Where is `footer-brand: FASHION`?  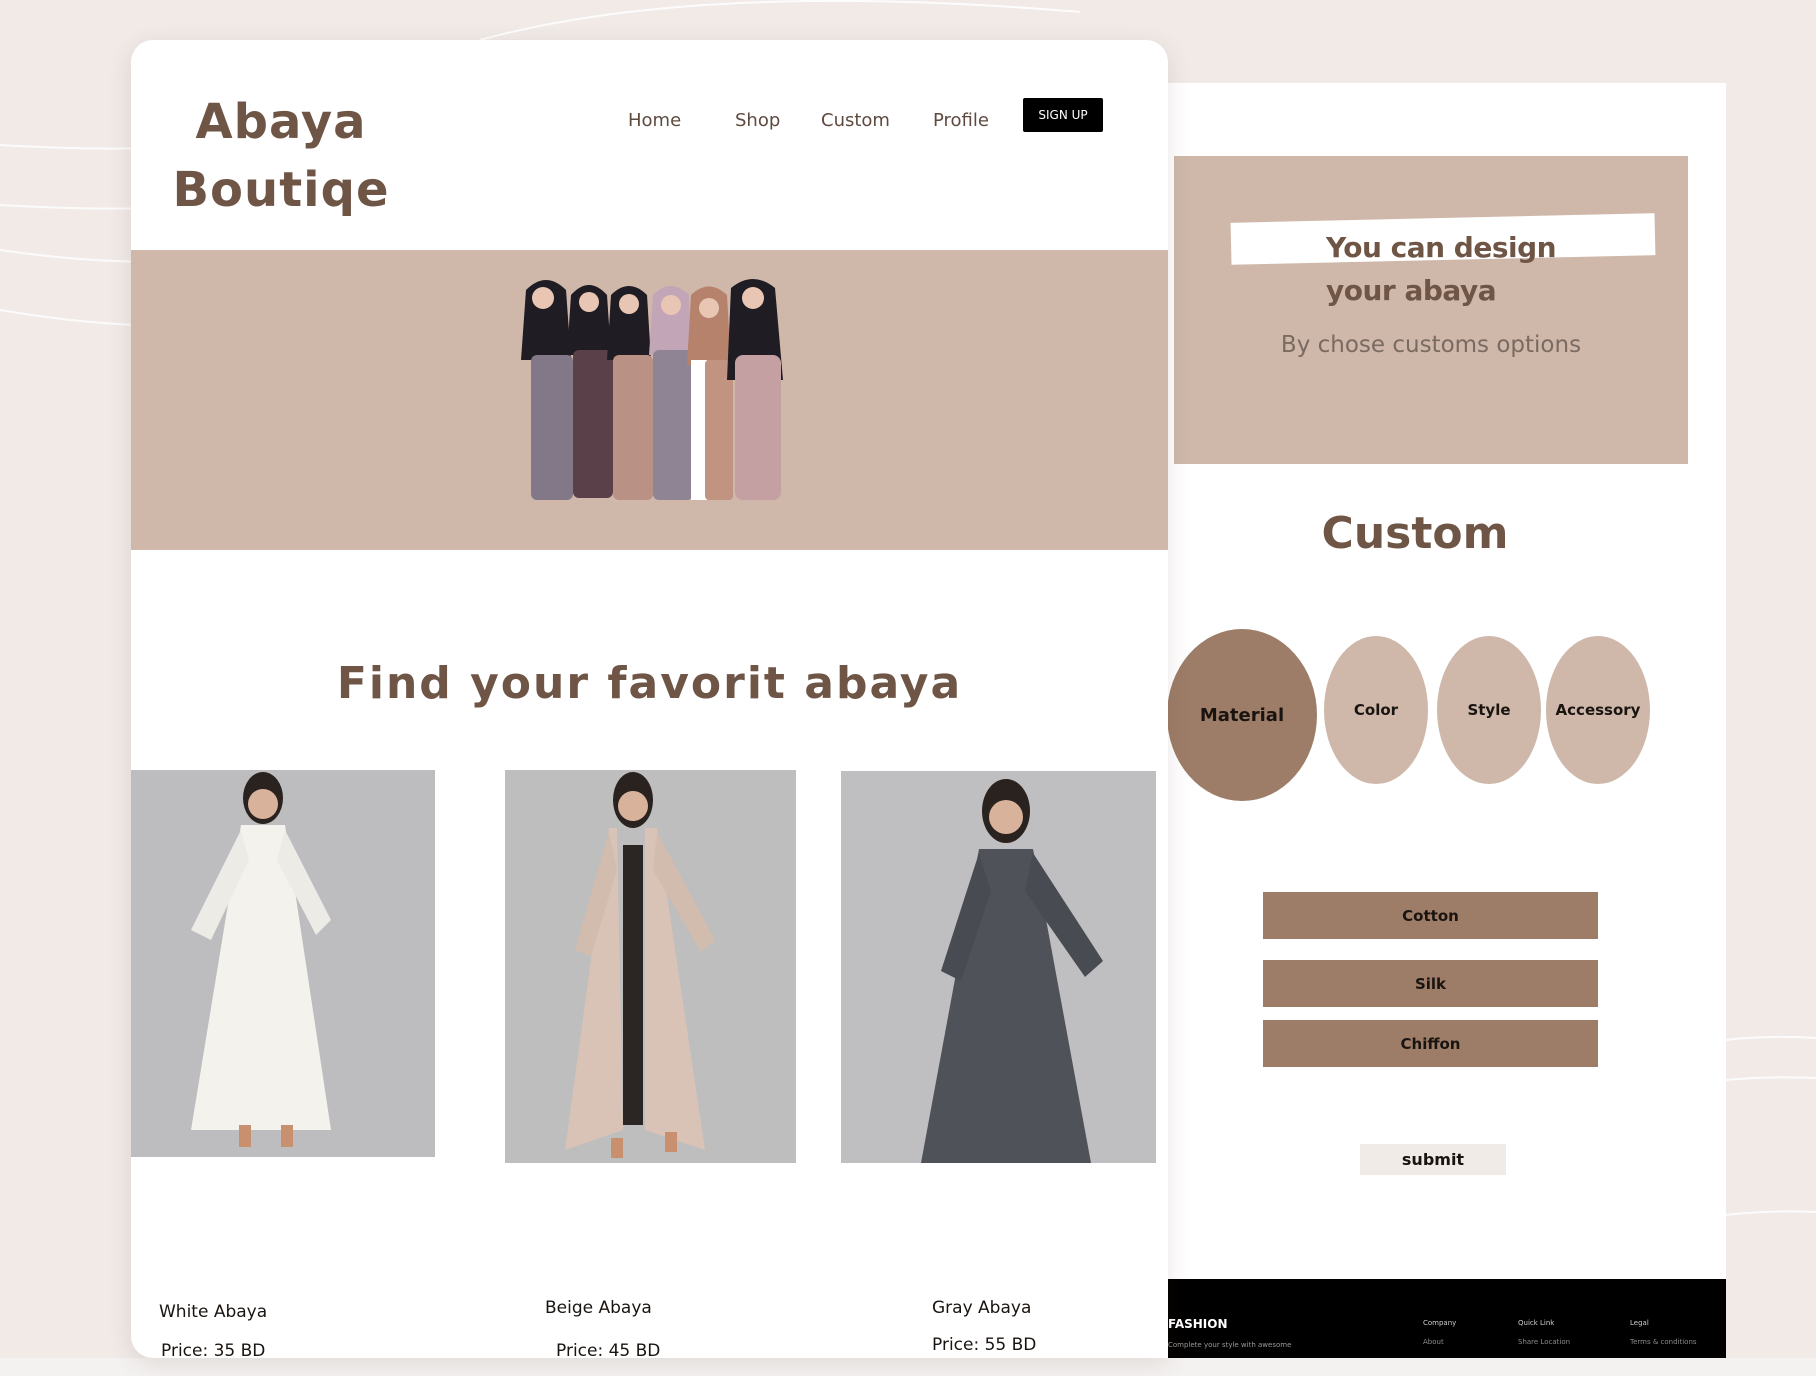
footer-brand: FASHION is located at coordinates (1198, 1324).